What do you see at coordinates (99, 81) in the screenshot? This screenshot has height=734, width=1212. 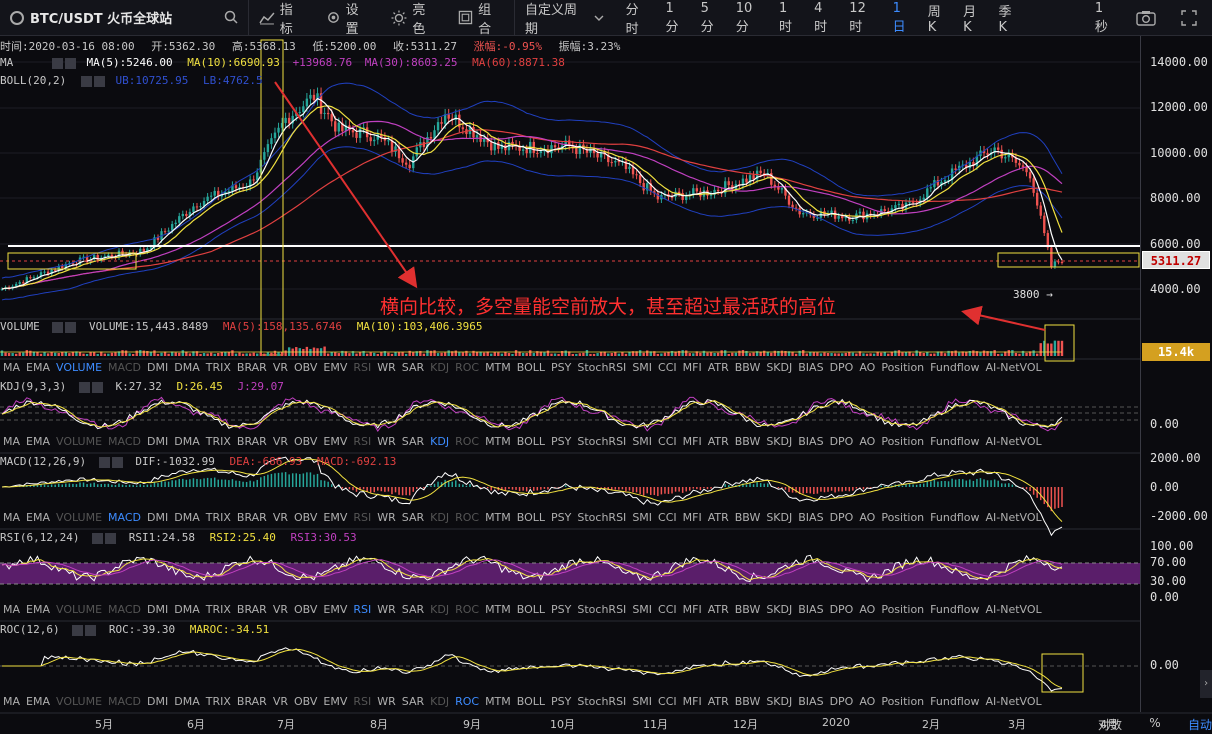 I see `boll-close-icon` at bounding box center [99, 81].